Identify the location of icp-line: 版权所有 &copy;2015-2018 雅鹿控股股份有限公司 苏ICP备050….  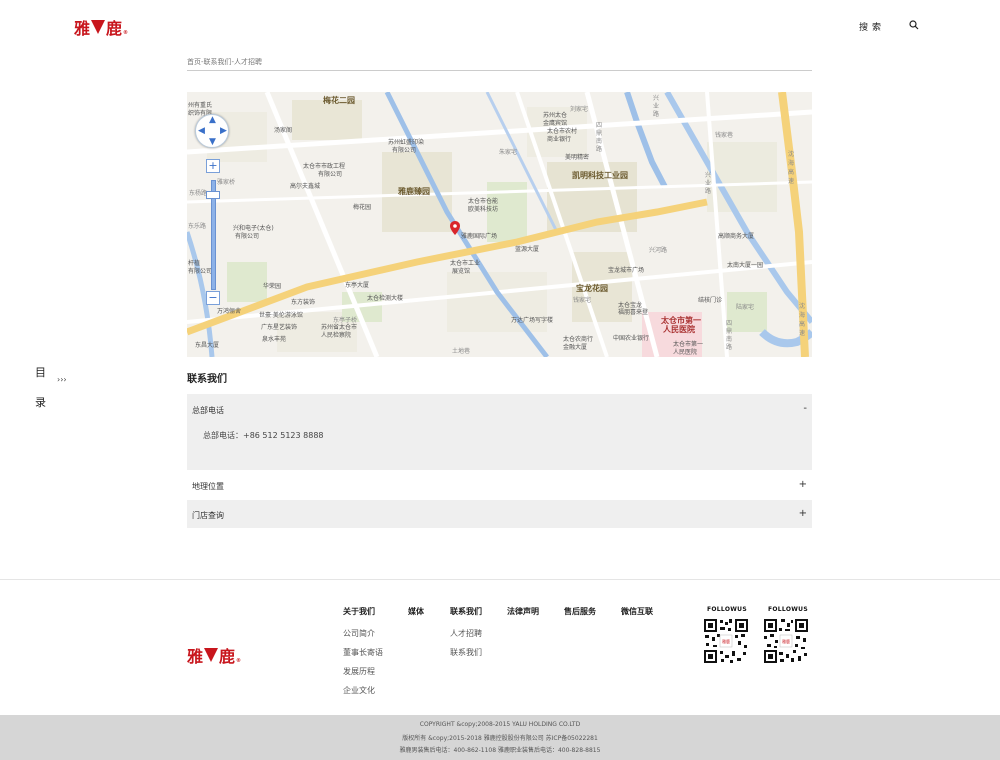
(500, 737).